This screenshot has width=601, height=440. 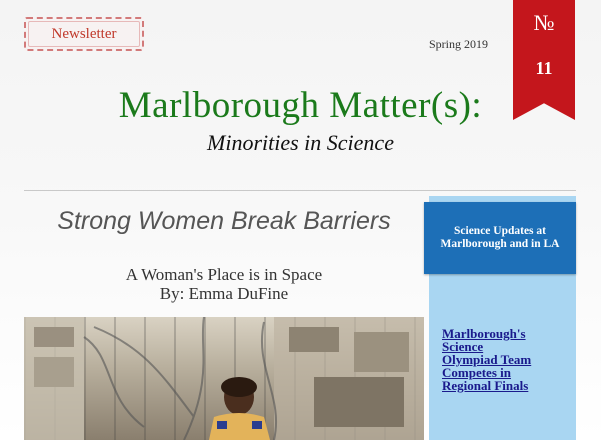 I want to click on issue-season: Spring 2019, so click(x=459, y=44).